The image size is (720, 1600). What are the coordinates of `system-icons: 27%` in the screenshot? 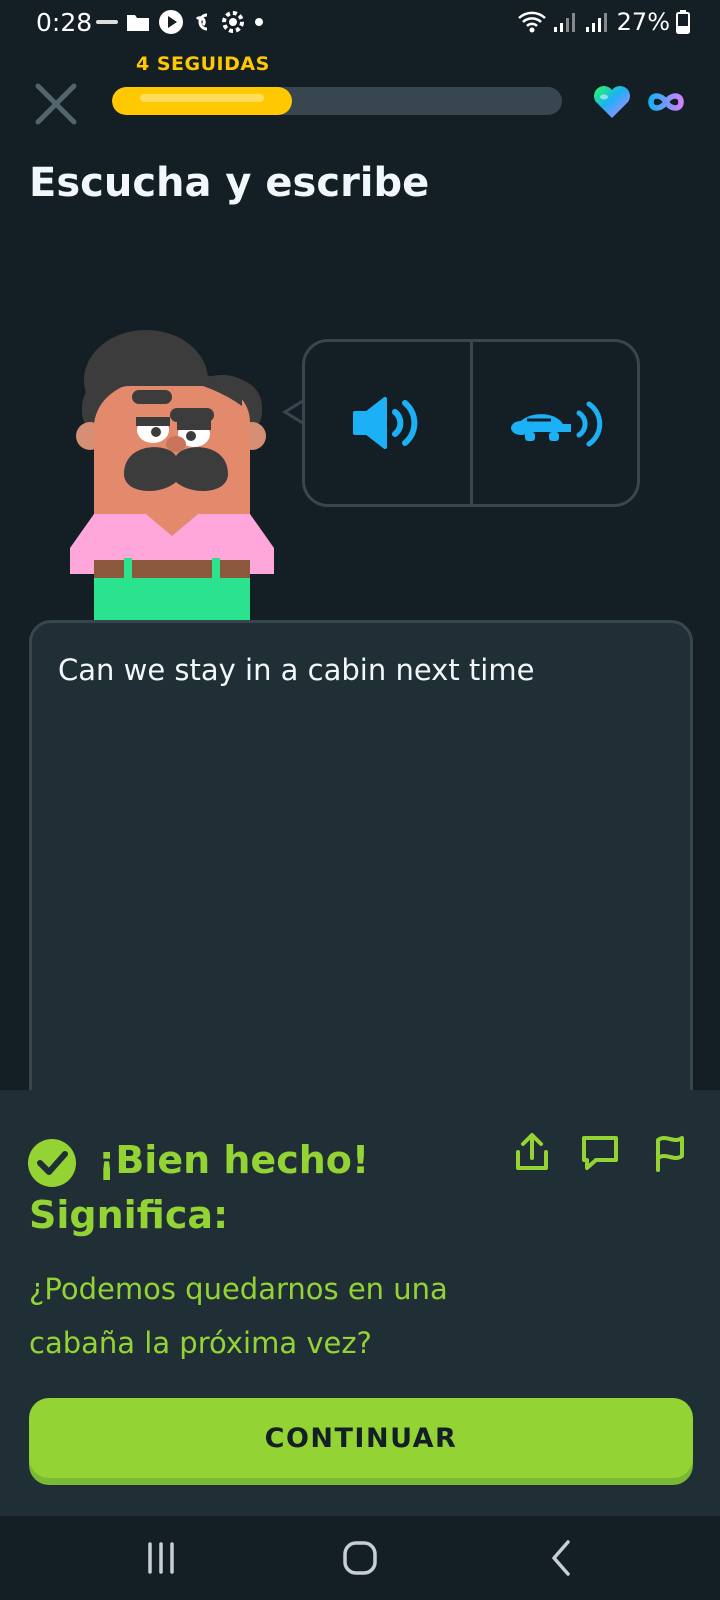 It's located at (603, 22).